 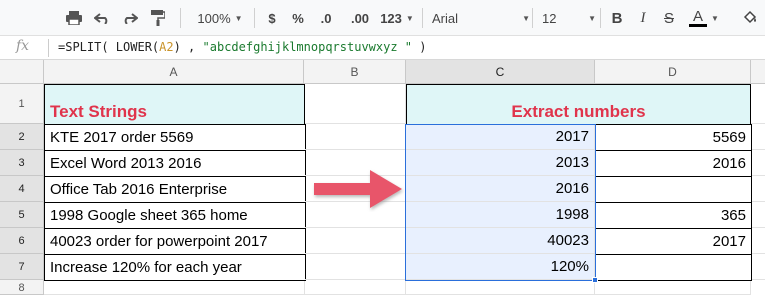 I want to click on text-color-button: A ▼, so click(x=704, y=18).